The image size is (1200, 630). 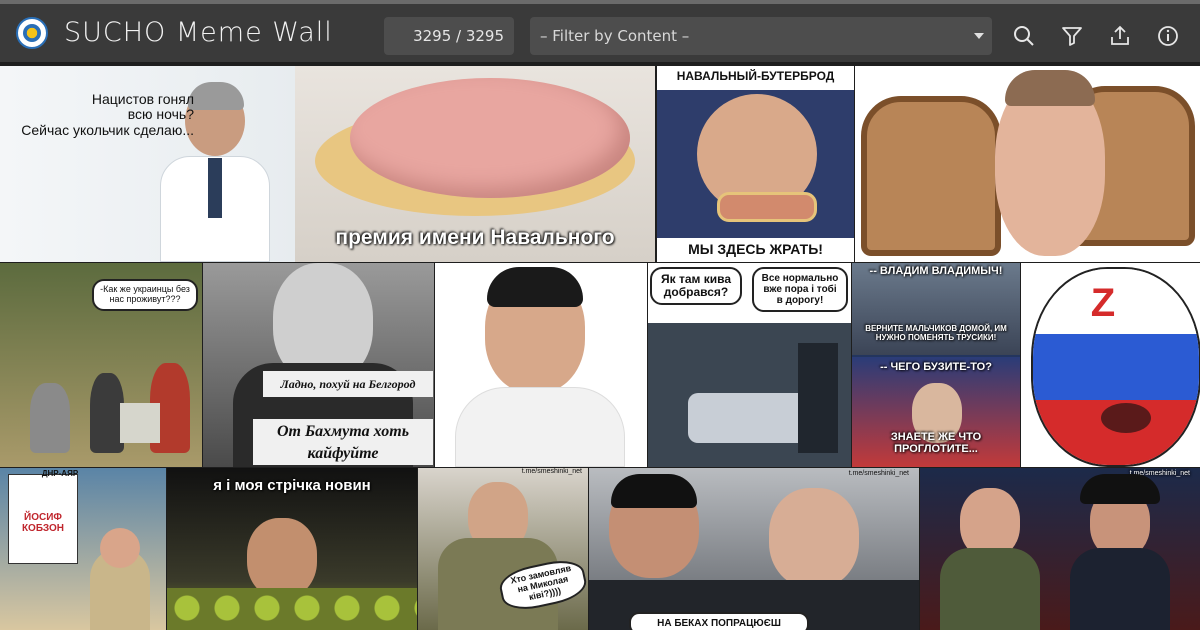 I want to click on poster-title: ЙОСИФ КОБЗОН, so click(x=43, y=523).